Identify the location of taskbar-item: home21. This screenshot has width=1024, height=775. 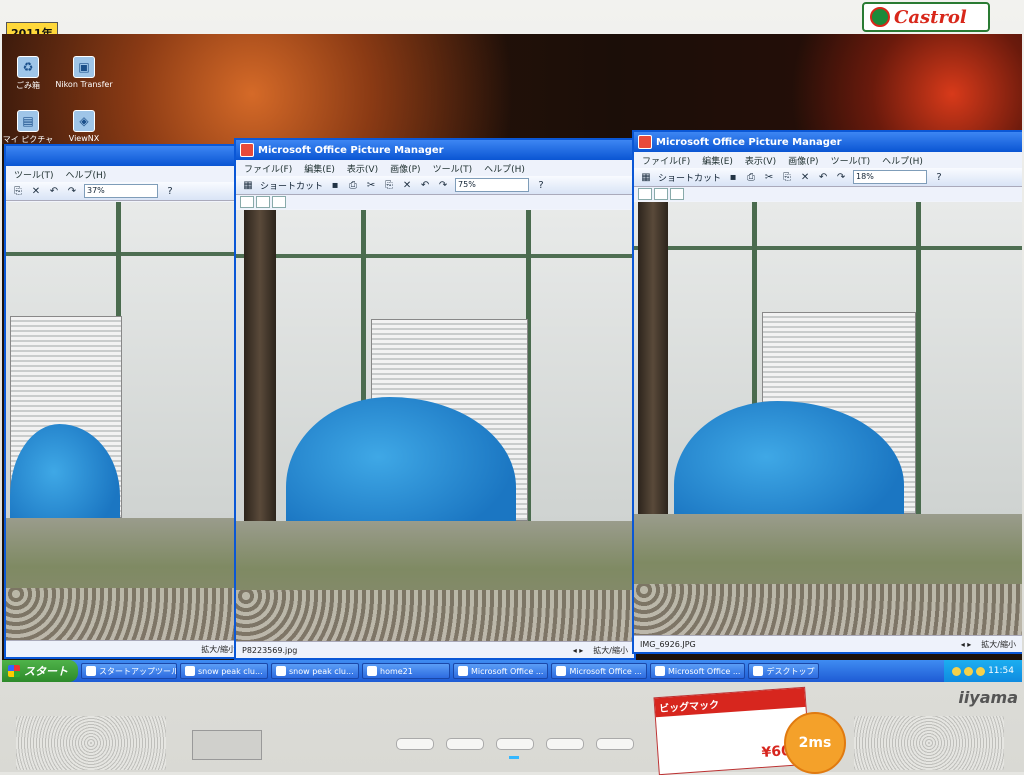
(406, 671).